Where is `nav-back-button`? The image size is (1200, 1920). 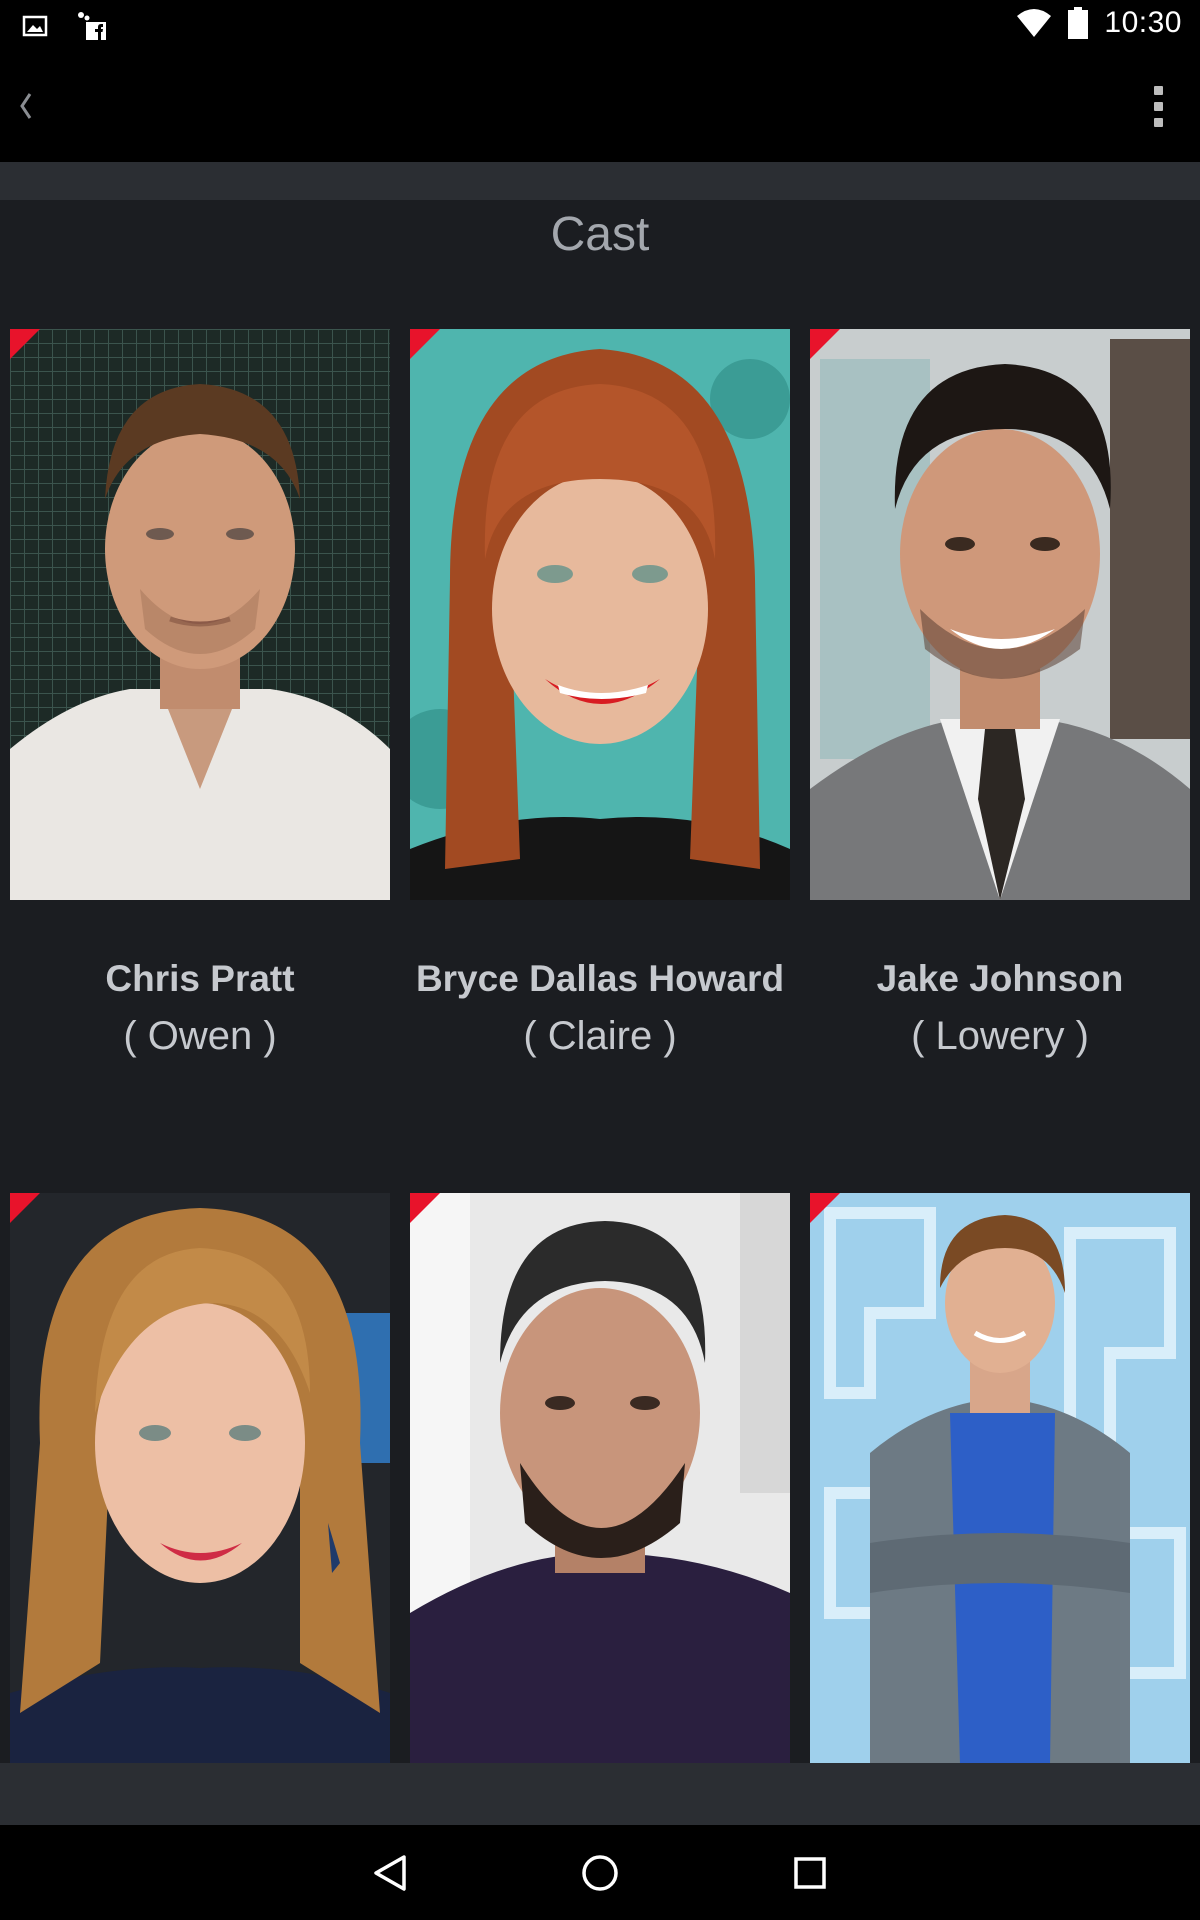
nav-back-button is located at coordinates (390, 1873).